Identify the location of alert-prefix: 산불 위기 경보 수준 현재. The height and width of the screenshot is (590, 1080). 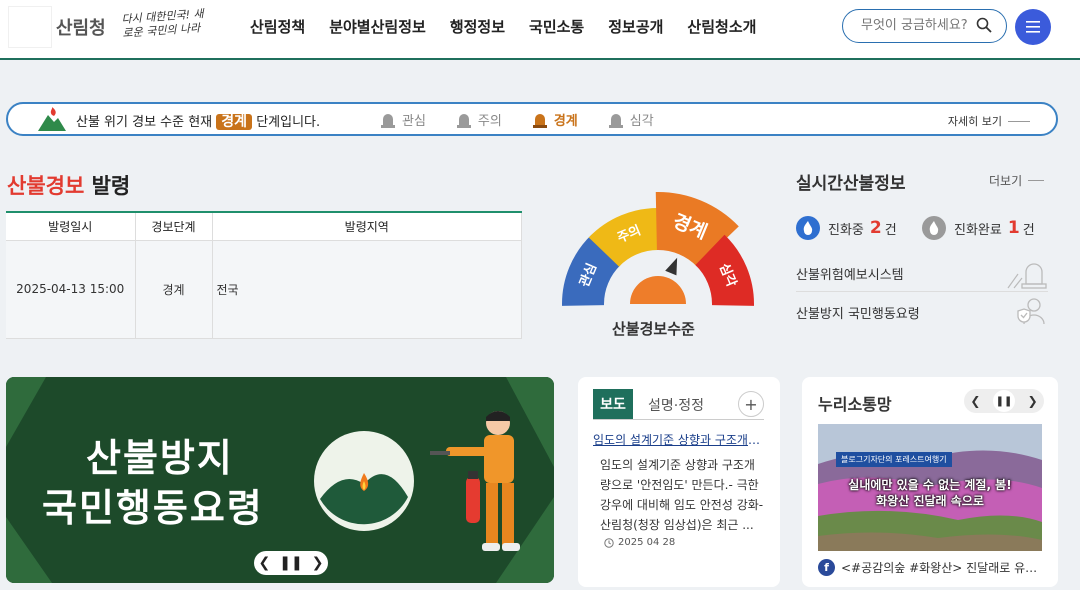
(144, 122).